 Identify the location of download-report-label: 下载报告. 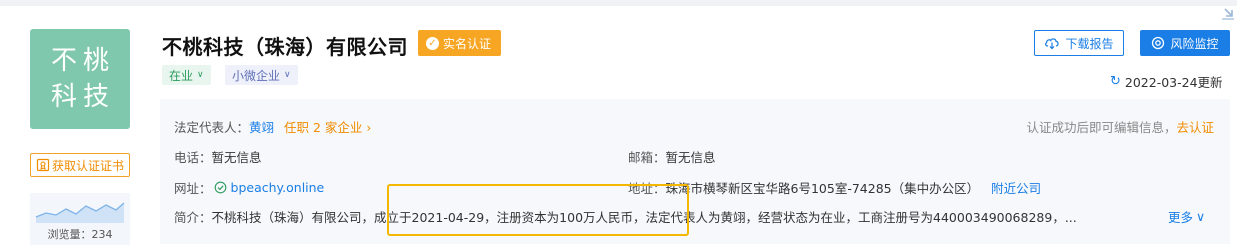
(1089, 43).